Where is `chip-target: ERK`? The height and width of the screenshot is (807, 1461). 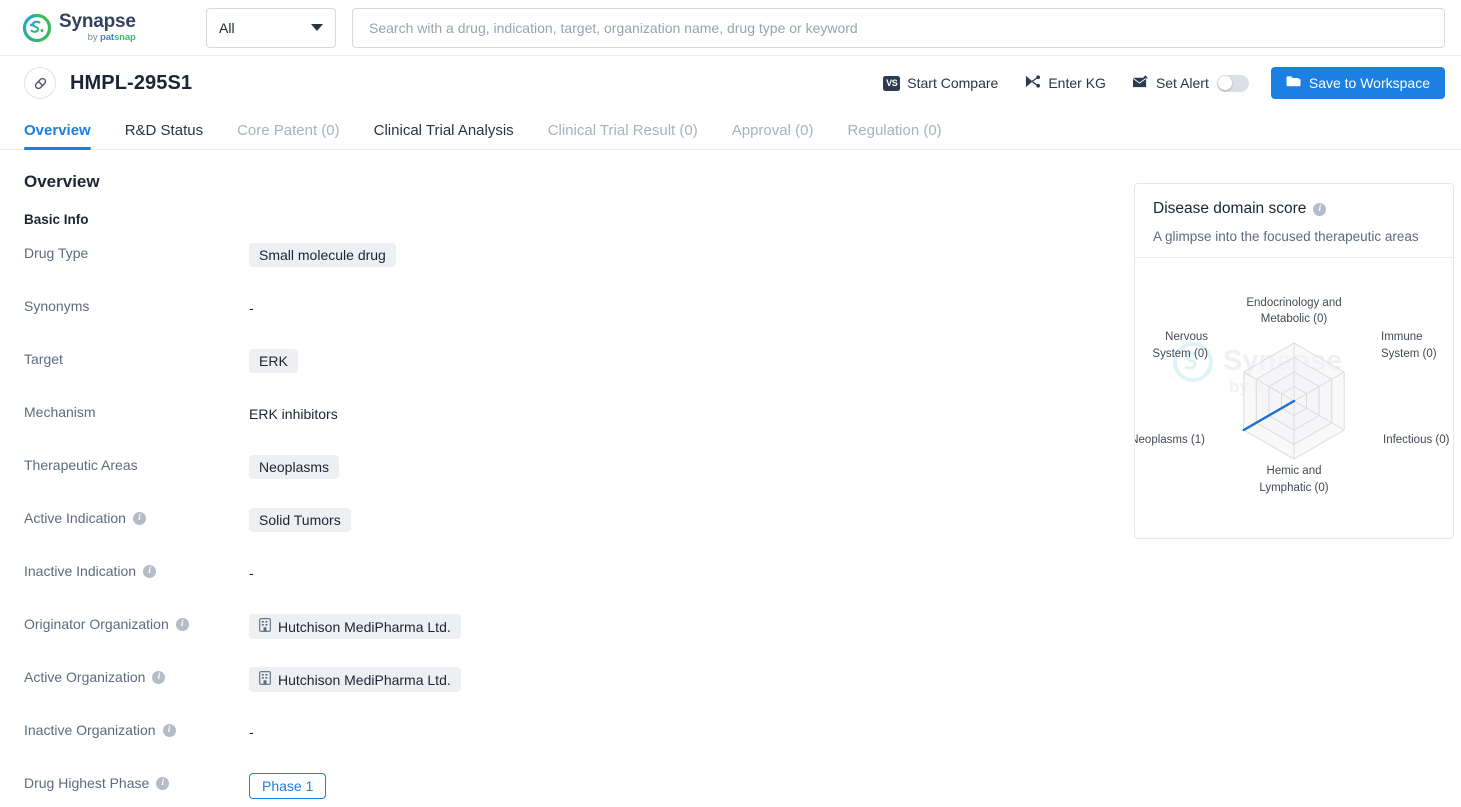
chip-target: ERK is located at coordinates (273, 361).